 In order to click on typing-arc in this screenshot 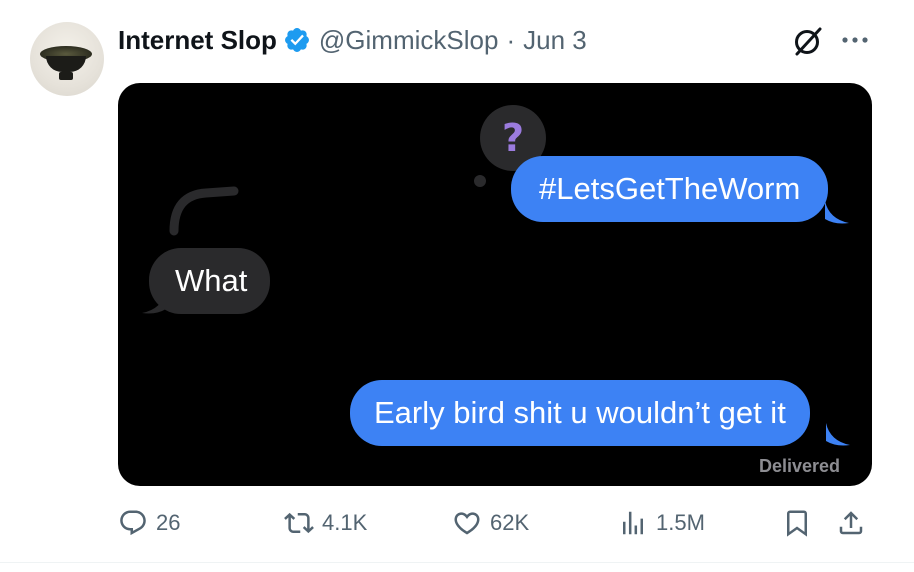, I will do `click(204, 211)`.